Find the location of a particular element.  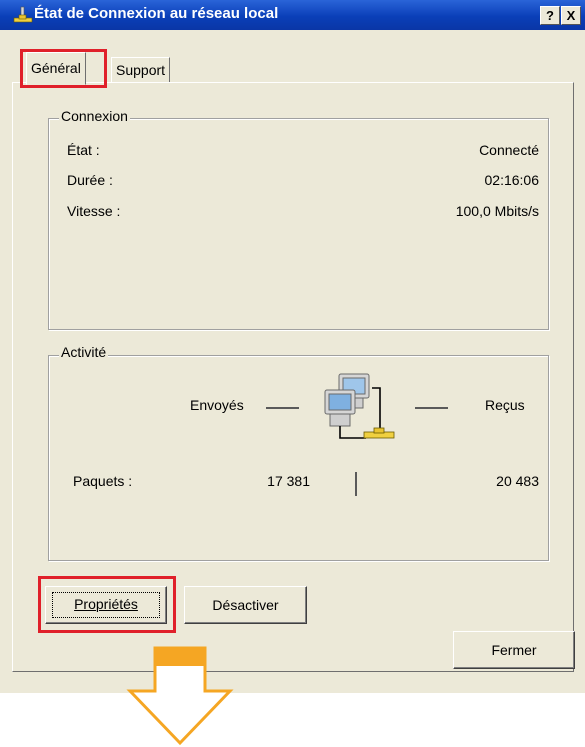

network-connection-icon is located at coordinates (23, 14).